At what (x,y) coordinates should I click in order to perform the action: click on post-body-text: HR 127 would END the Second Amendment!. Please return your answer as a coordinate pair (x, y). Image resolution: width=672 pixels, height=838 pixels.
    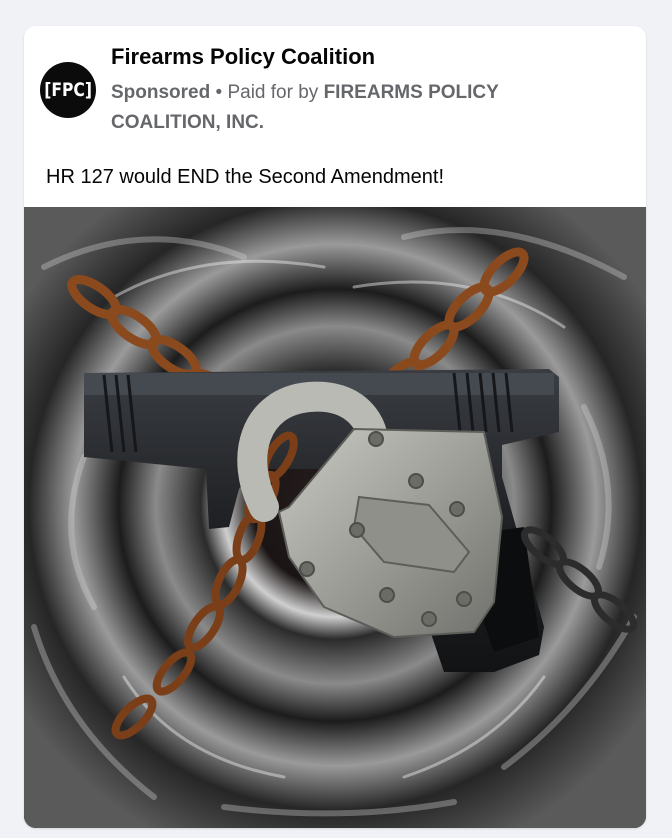
    Looking at the image, I should click on (245, 177).